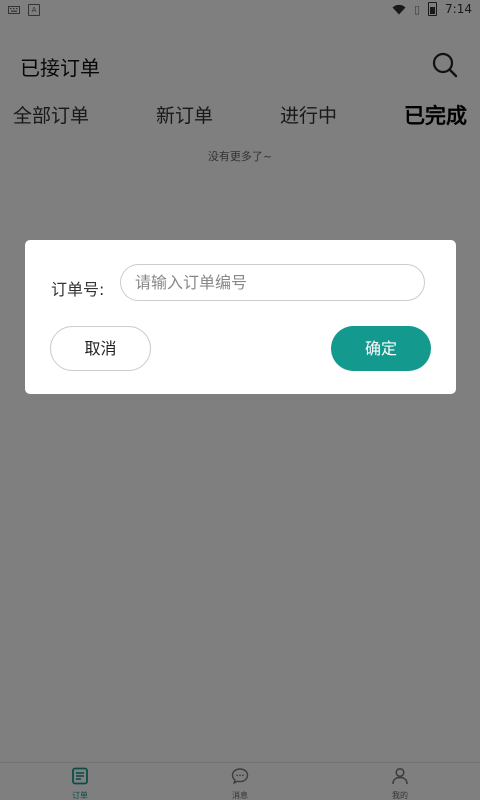 Image resolution: width=480 pixels, height=801 pixels. Describe the element at coordinates (78, 289) in the screenshot. I see `order-number-label: 订单号:` at that location.